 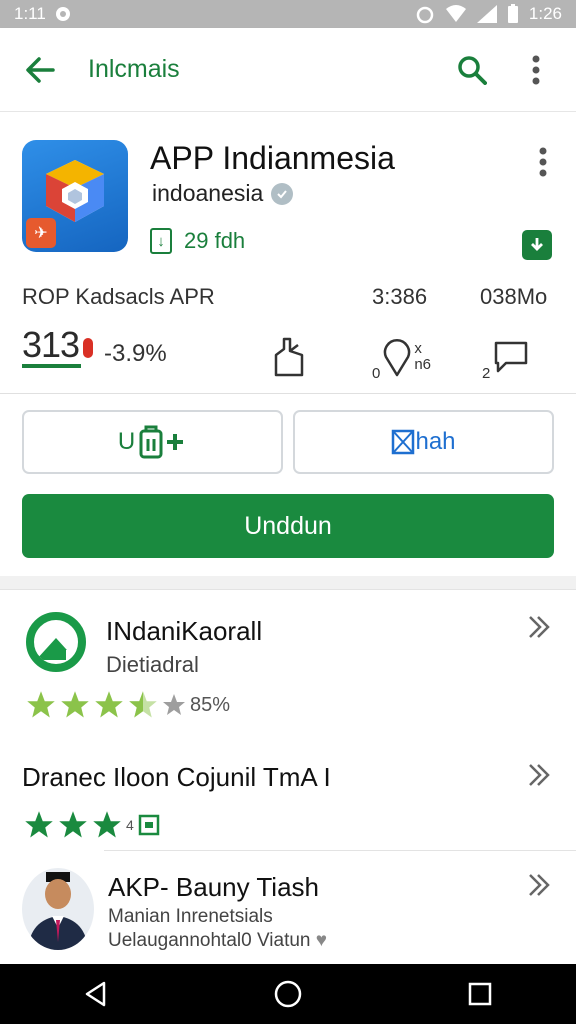 I want to click on search-icon, so click(x=472, y=70).